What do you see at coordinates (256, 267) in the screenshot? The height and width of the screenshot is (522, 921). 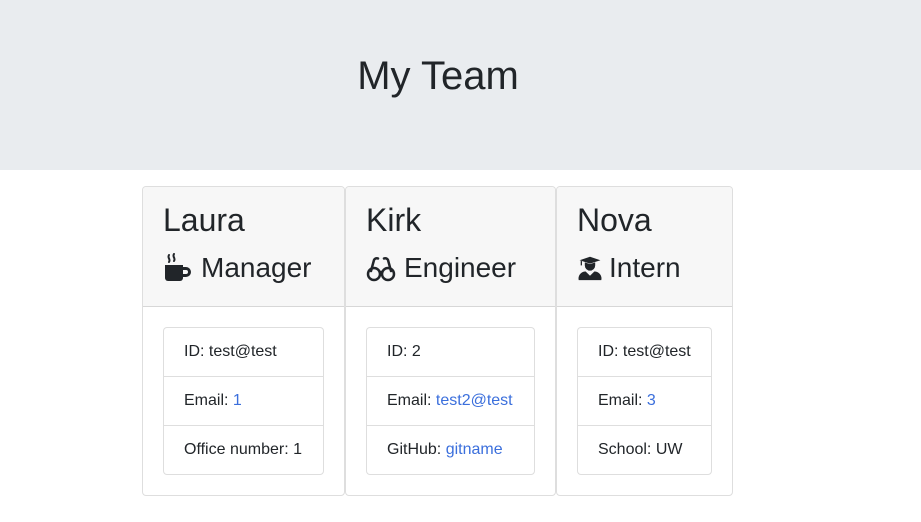 I see `employee-role-label: Manager` at bounding box center [256, 267].